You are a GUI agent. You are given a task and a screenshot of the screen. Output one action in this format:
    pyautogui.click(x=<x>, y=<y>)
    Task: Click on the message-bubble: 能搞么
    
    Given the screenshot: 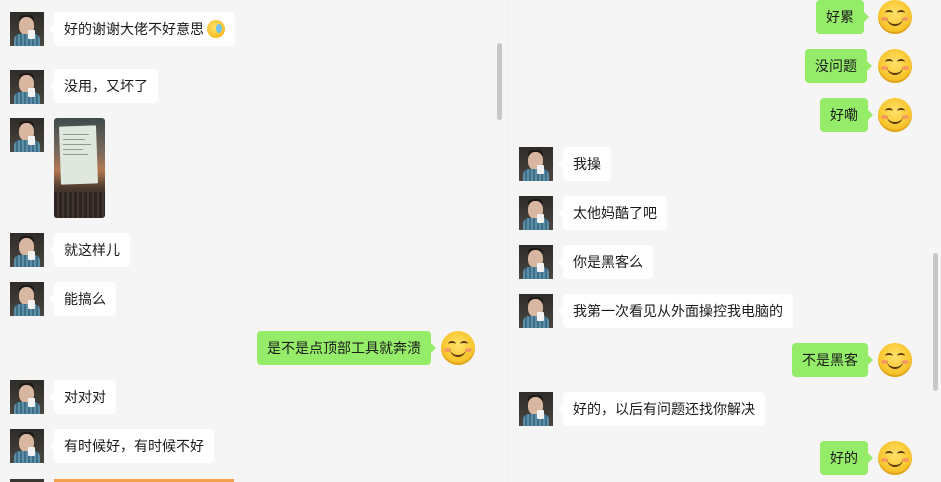 What is the action you would take?
    pyautogui.click(x=82, y=299)
    